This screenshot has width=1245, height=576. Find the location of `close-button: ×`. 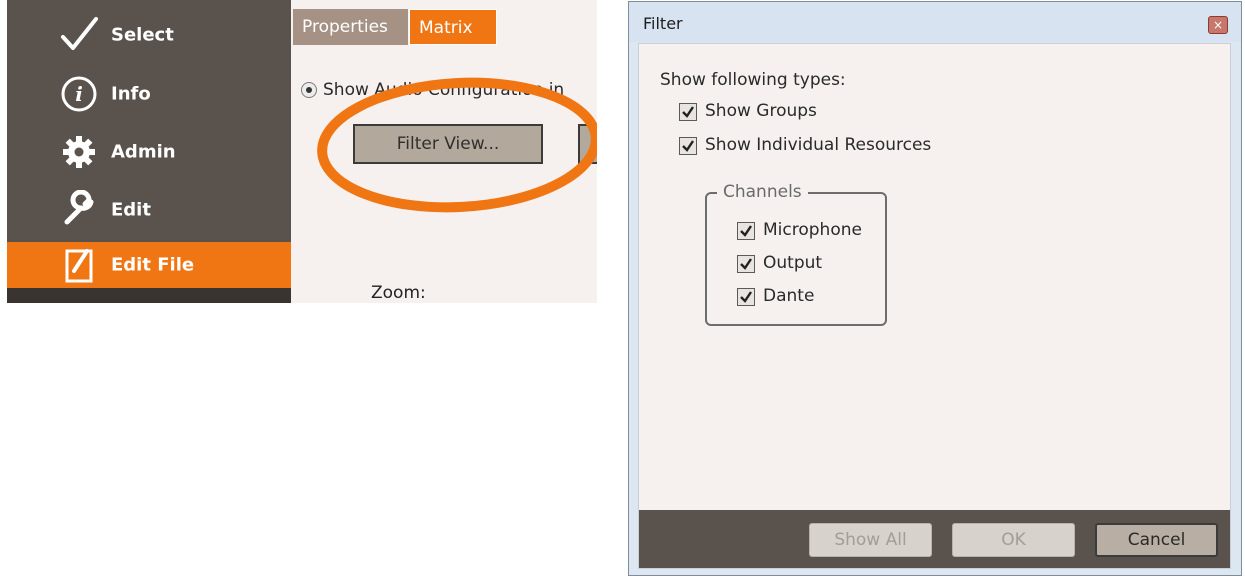

close-button: × is located at coordinates (1218, 25).